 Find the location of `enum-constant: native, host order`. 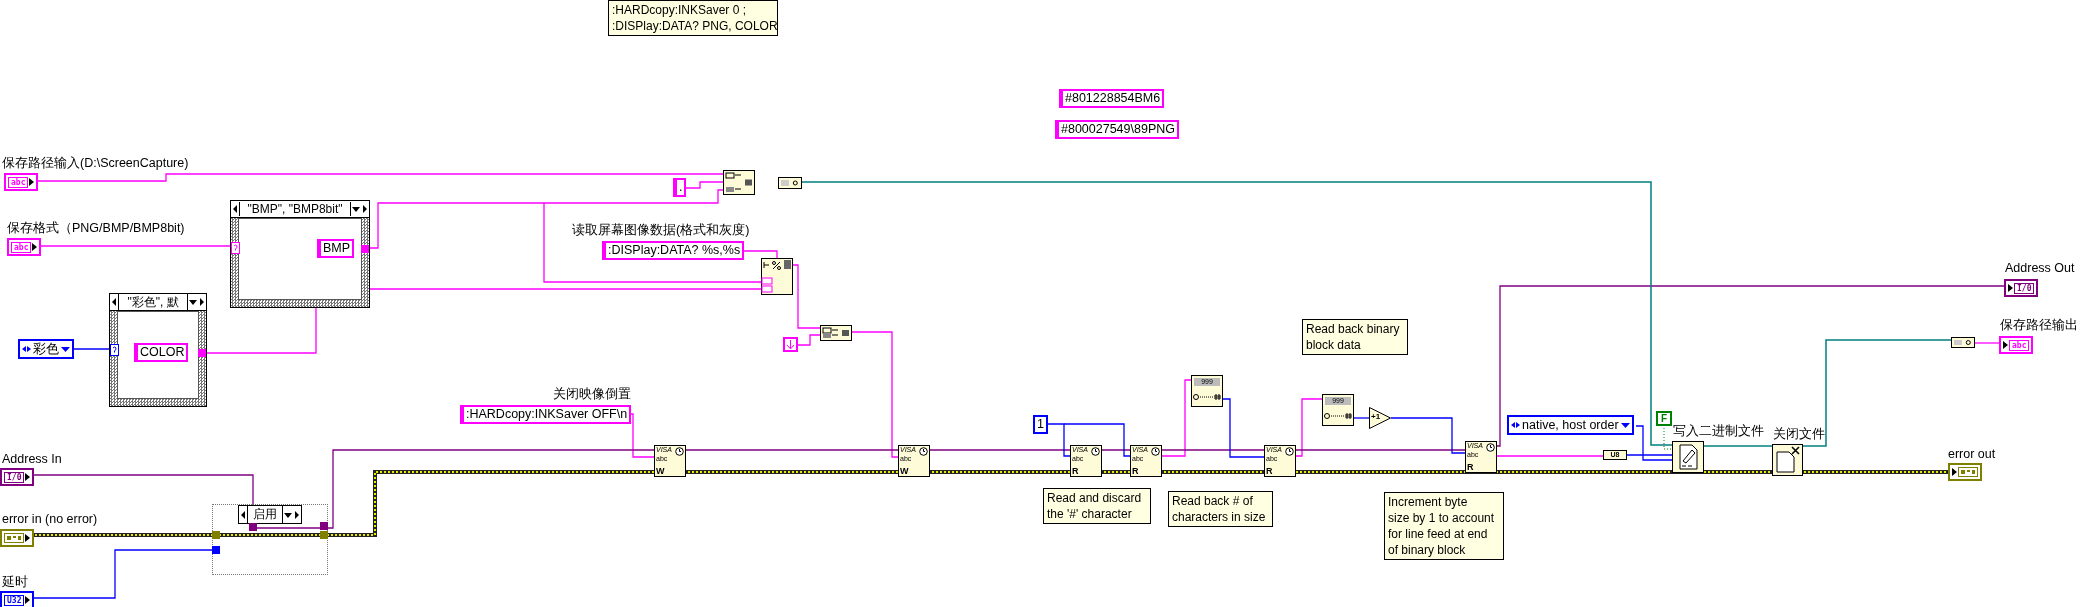

enum-constant: native, host order is located at coordinates (1570, 425).